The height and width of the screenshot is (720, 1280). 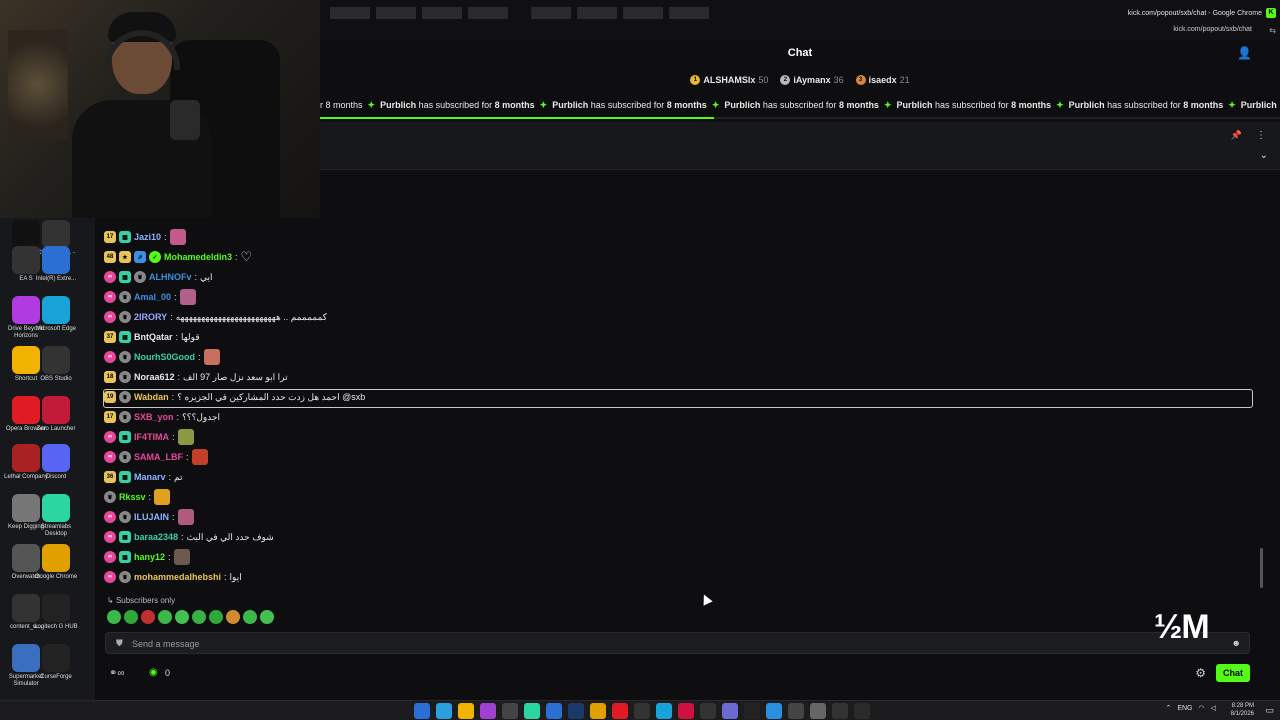 What do you see at coordinates (56, 462) in the screenshot?
I see `desktop-icon: Discord` at bounding box center [56, 462].